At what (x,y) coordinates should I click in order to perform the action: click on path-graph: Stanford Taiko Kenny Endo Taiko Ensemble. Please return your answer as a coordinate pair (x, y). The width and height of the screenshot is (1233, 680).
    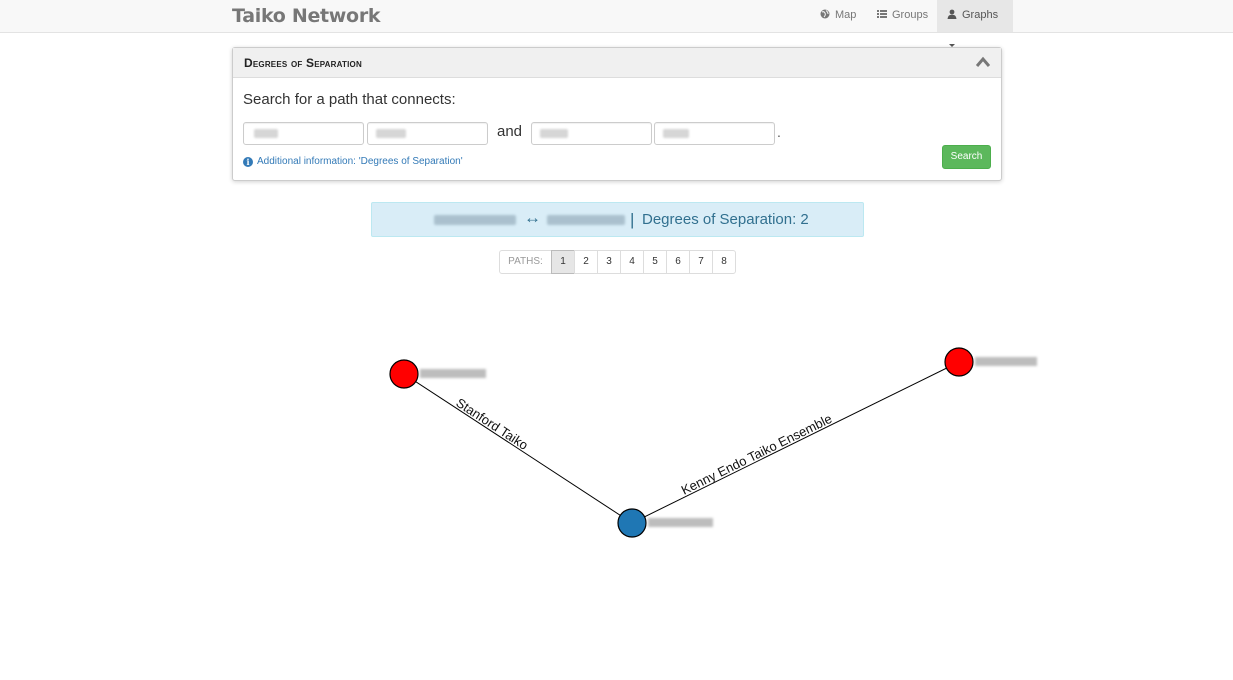
    Looking at the image, I should click on (713, 442).